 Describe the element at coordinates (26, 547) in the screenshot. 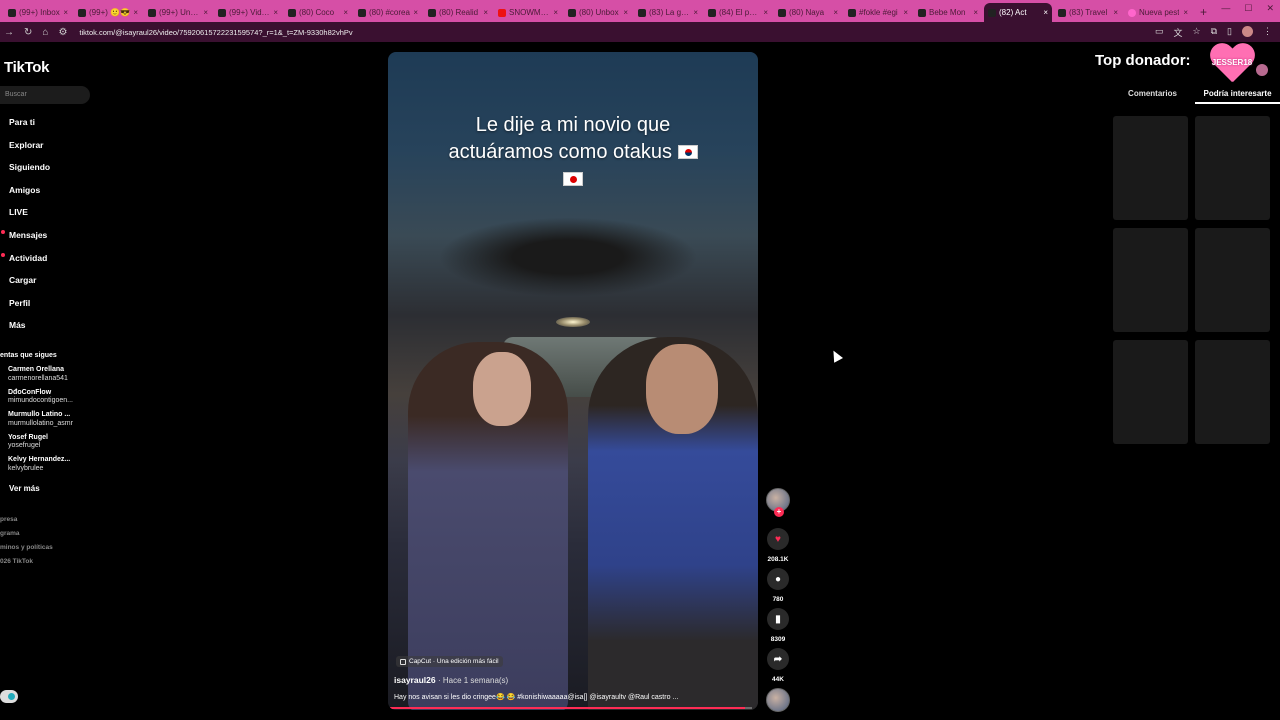

I see `footer-link: minos y políticas` at that location.